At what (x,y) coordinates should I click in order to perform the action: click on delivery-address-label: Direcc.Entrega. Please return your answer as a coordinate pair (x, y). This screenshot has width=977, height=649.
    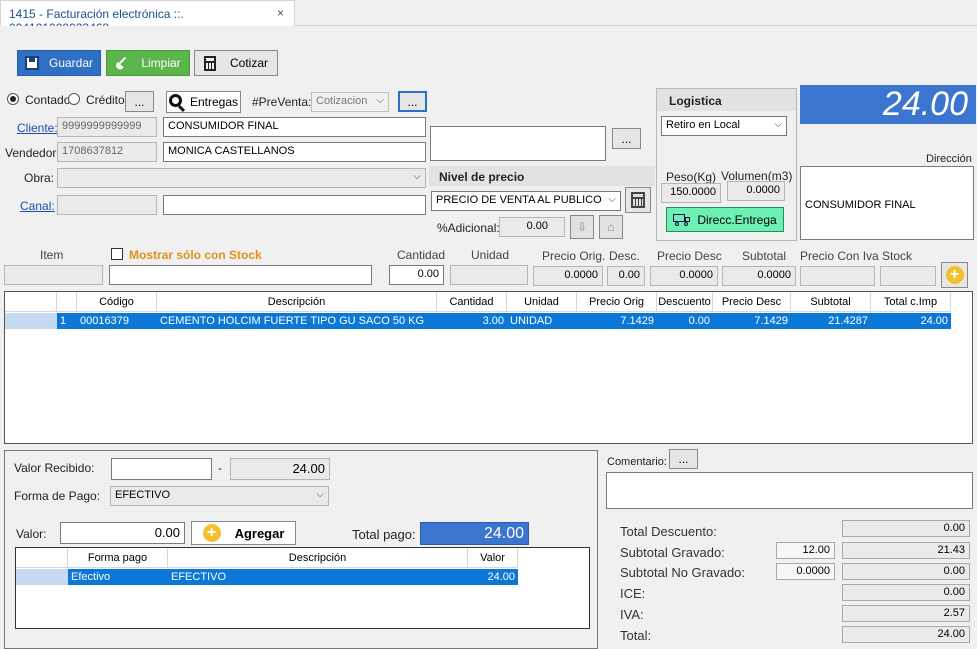
    Looking at the image, I should click on (737, 219).